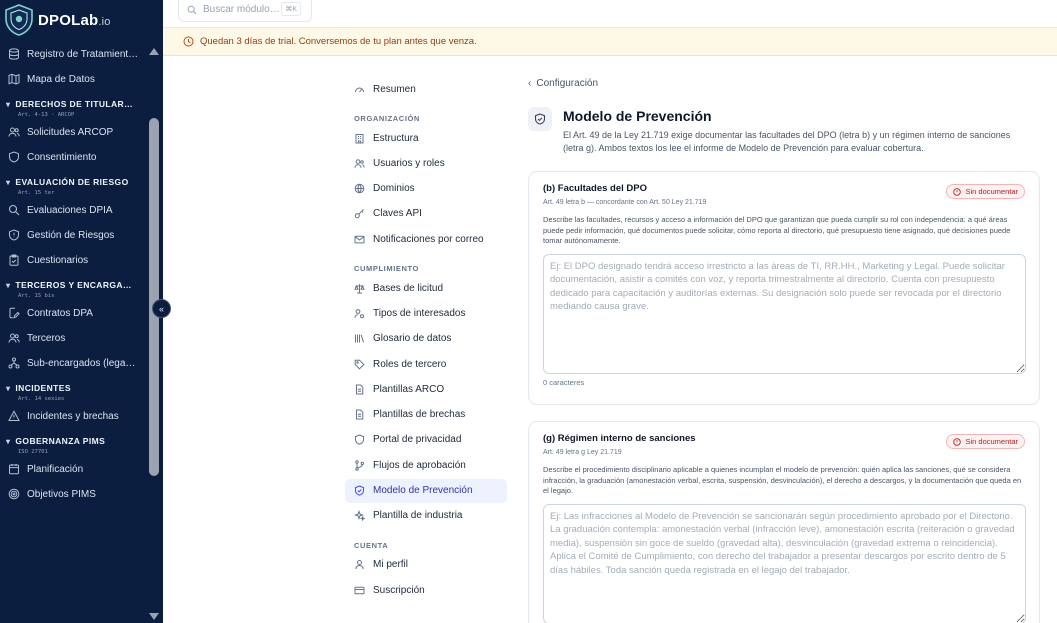 This screenshot has width=1057, height=623. I want to click on sidebar-item-gestion-riesgos: Gestión de Riesgos, so click(73, 235).